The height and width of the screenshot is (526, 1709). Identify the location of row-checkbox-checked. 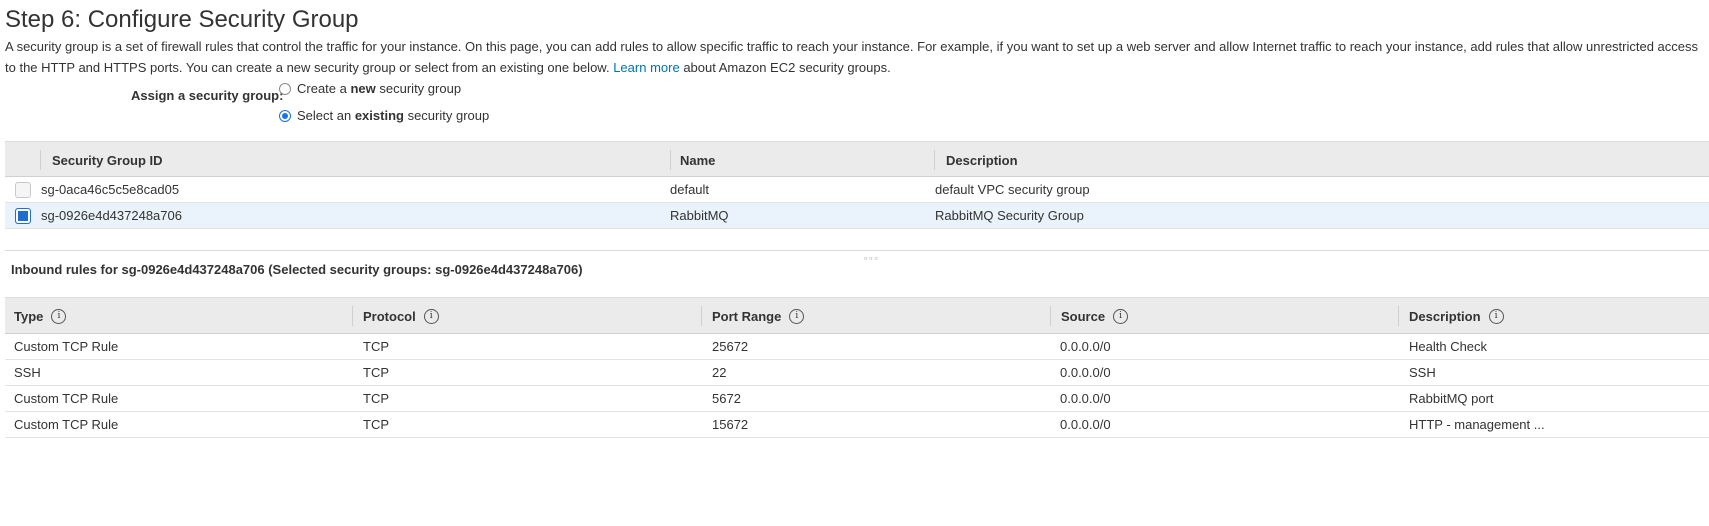
(23, 216).